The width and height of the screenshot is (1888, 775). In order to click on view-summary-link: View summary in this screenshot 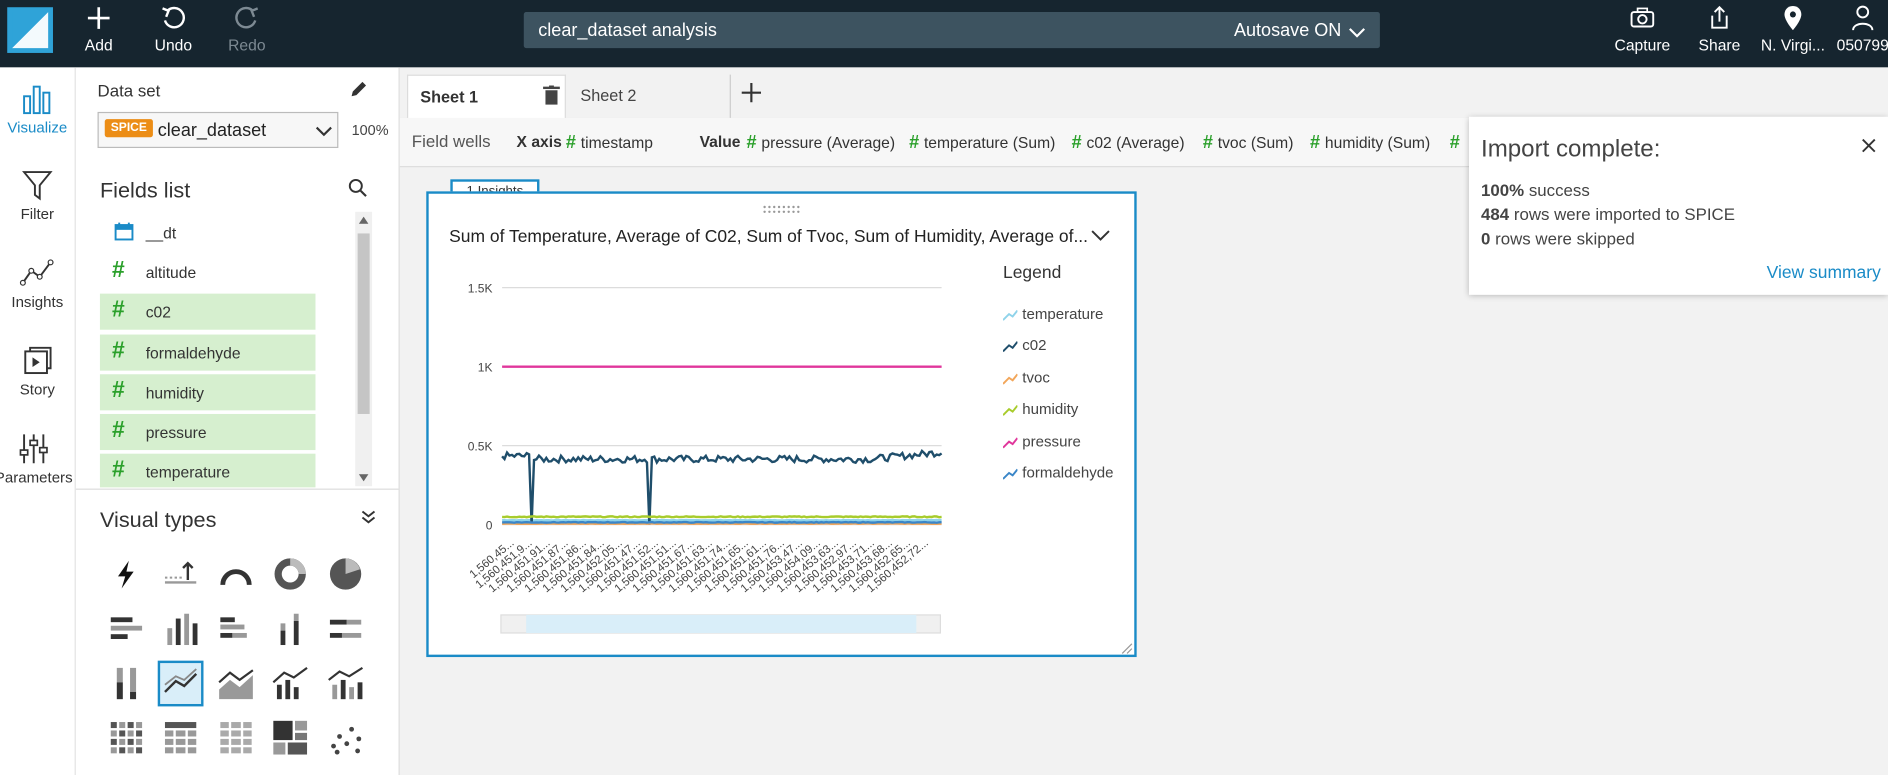, I will do `click(1824, 273)`.